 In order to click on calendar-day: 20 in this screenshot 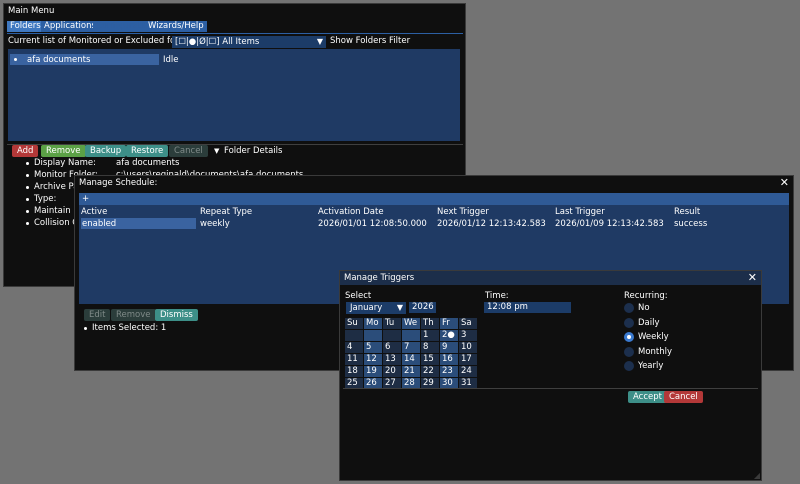, I will do `click(392, 371)`.